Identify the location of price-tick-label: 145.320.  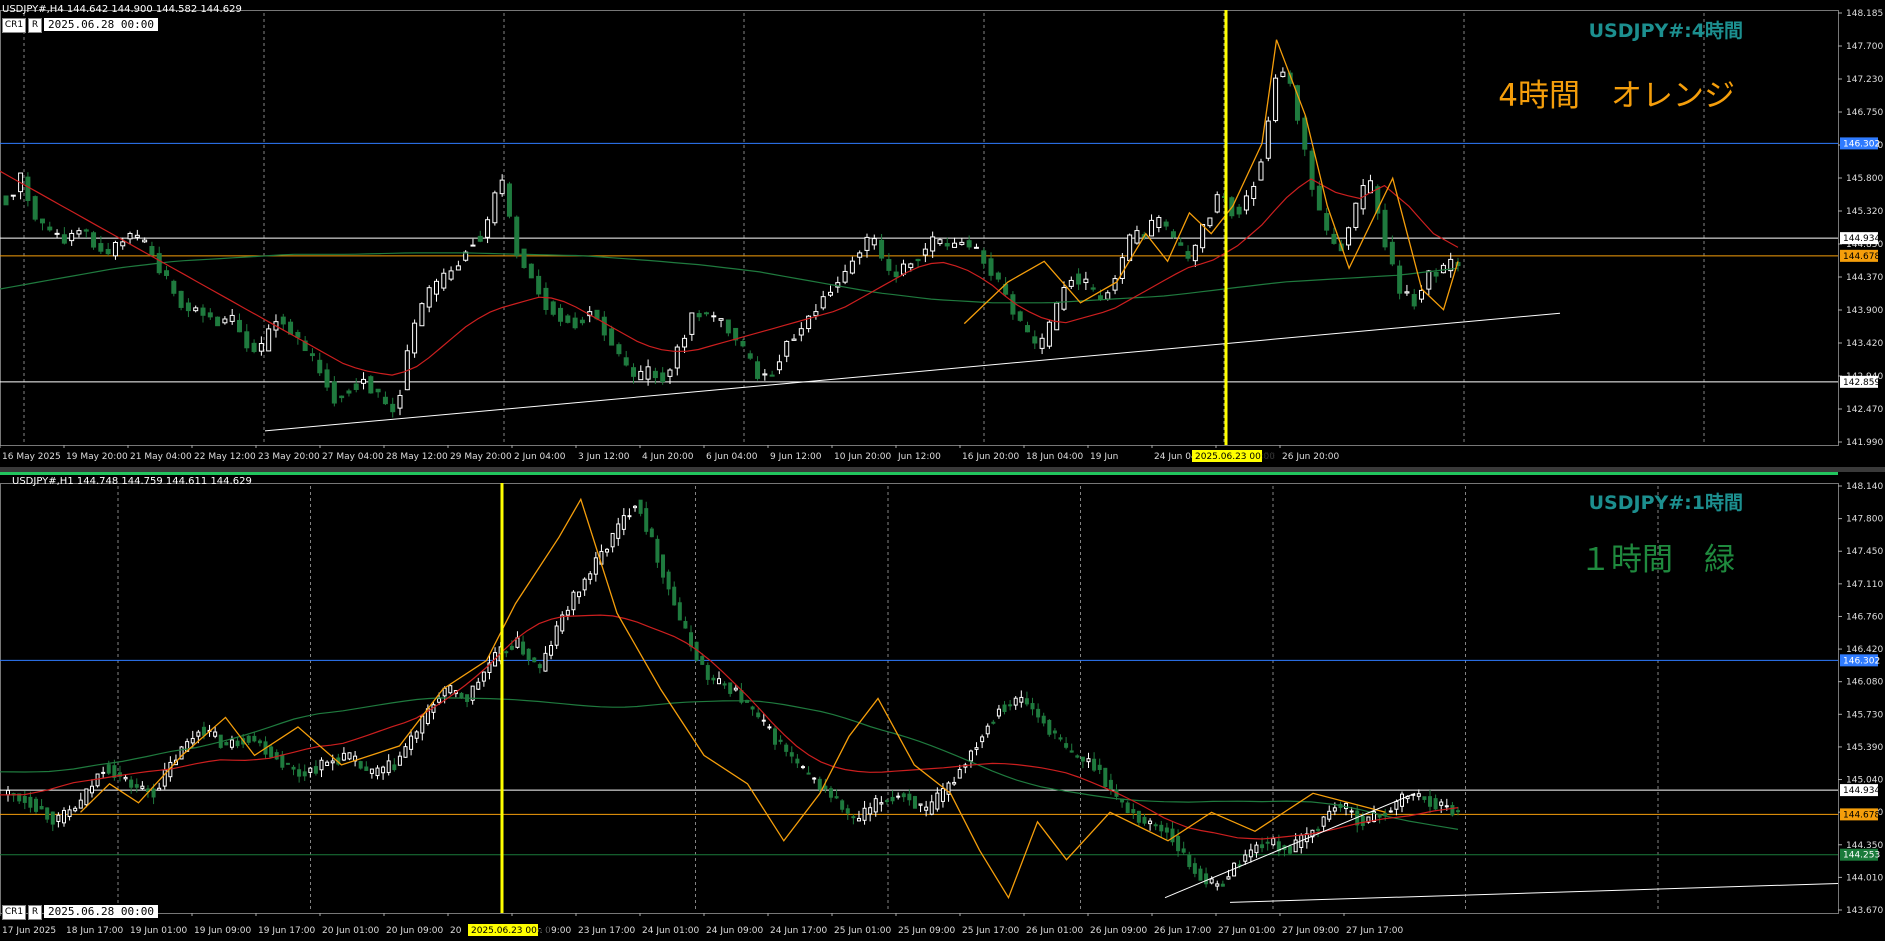
(1864, 212).